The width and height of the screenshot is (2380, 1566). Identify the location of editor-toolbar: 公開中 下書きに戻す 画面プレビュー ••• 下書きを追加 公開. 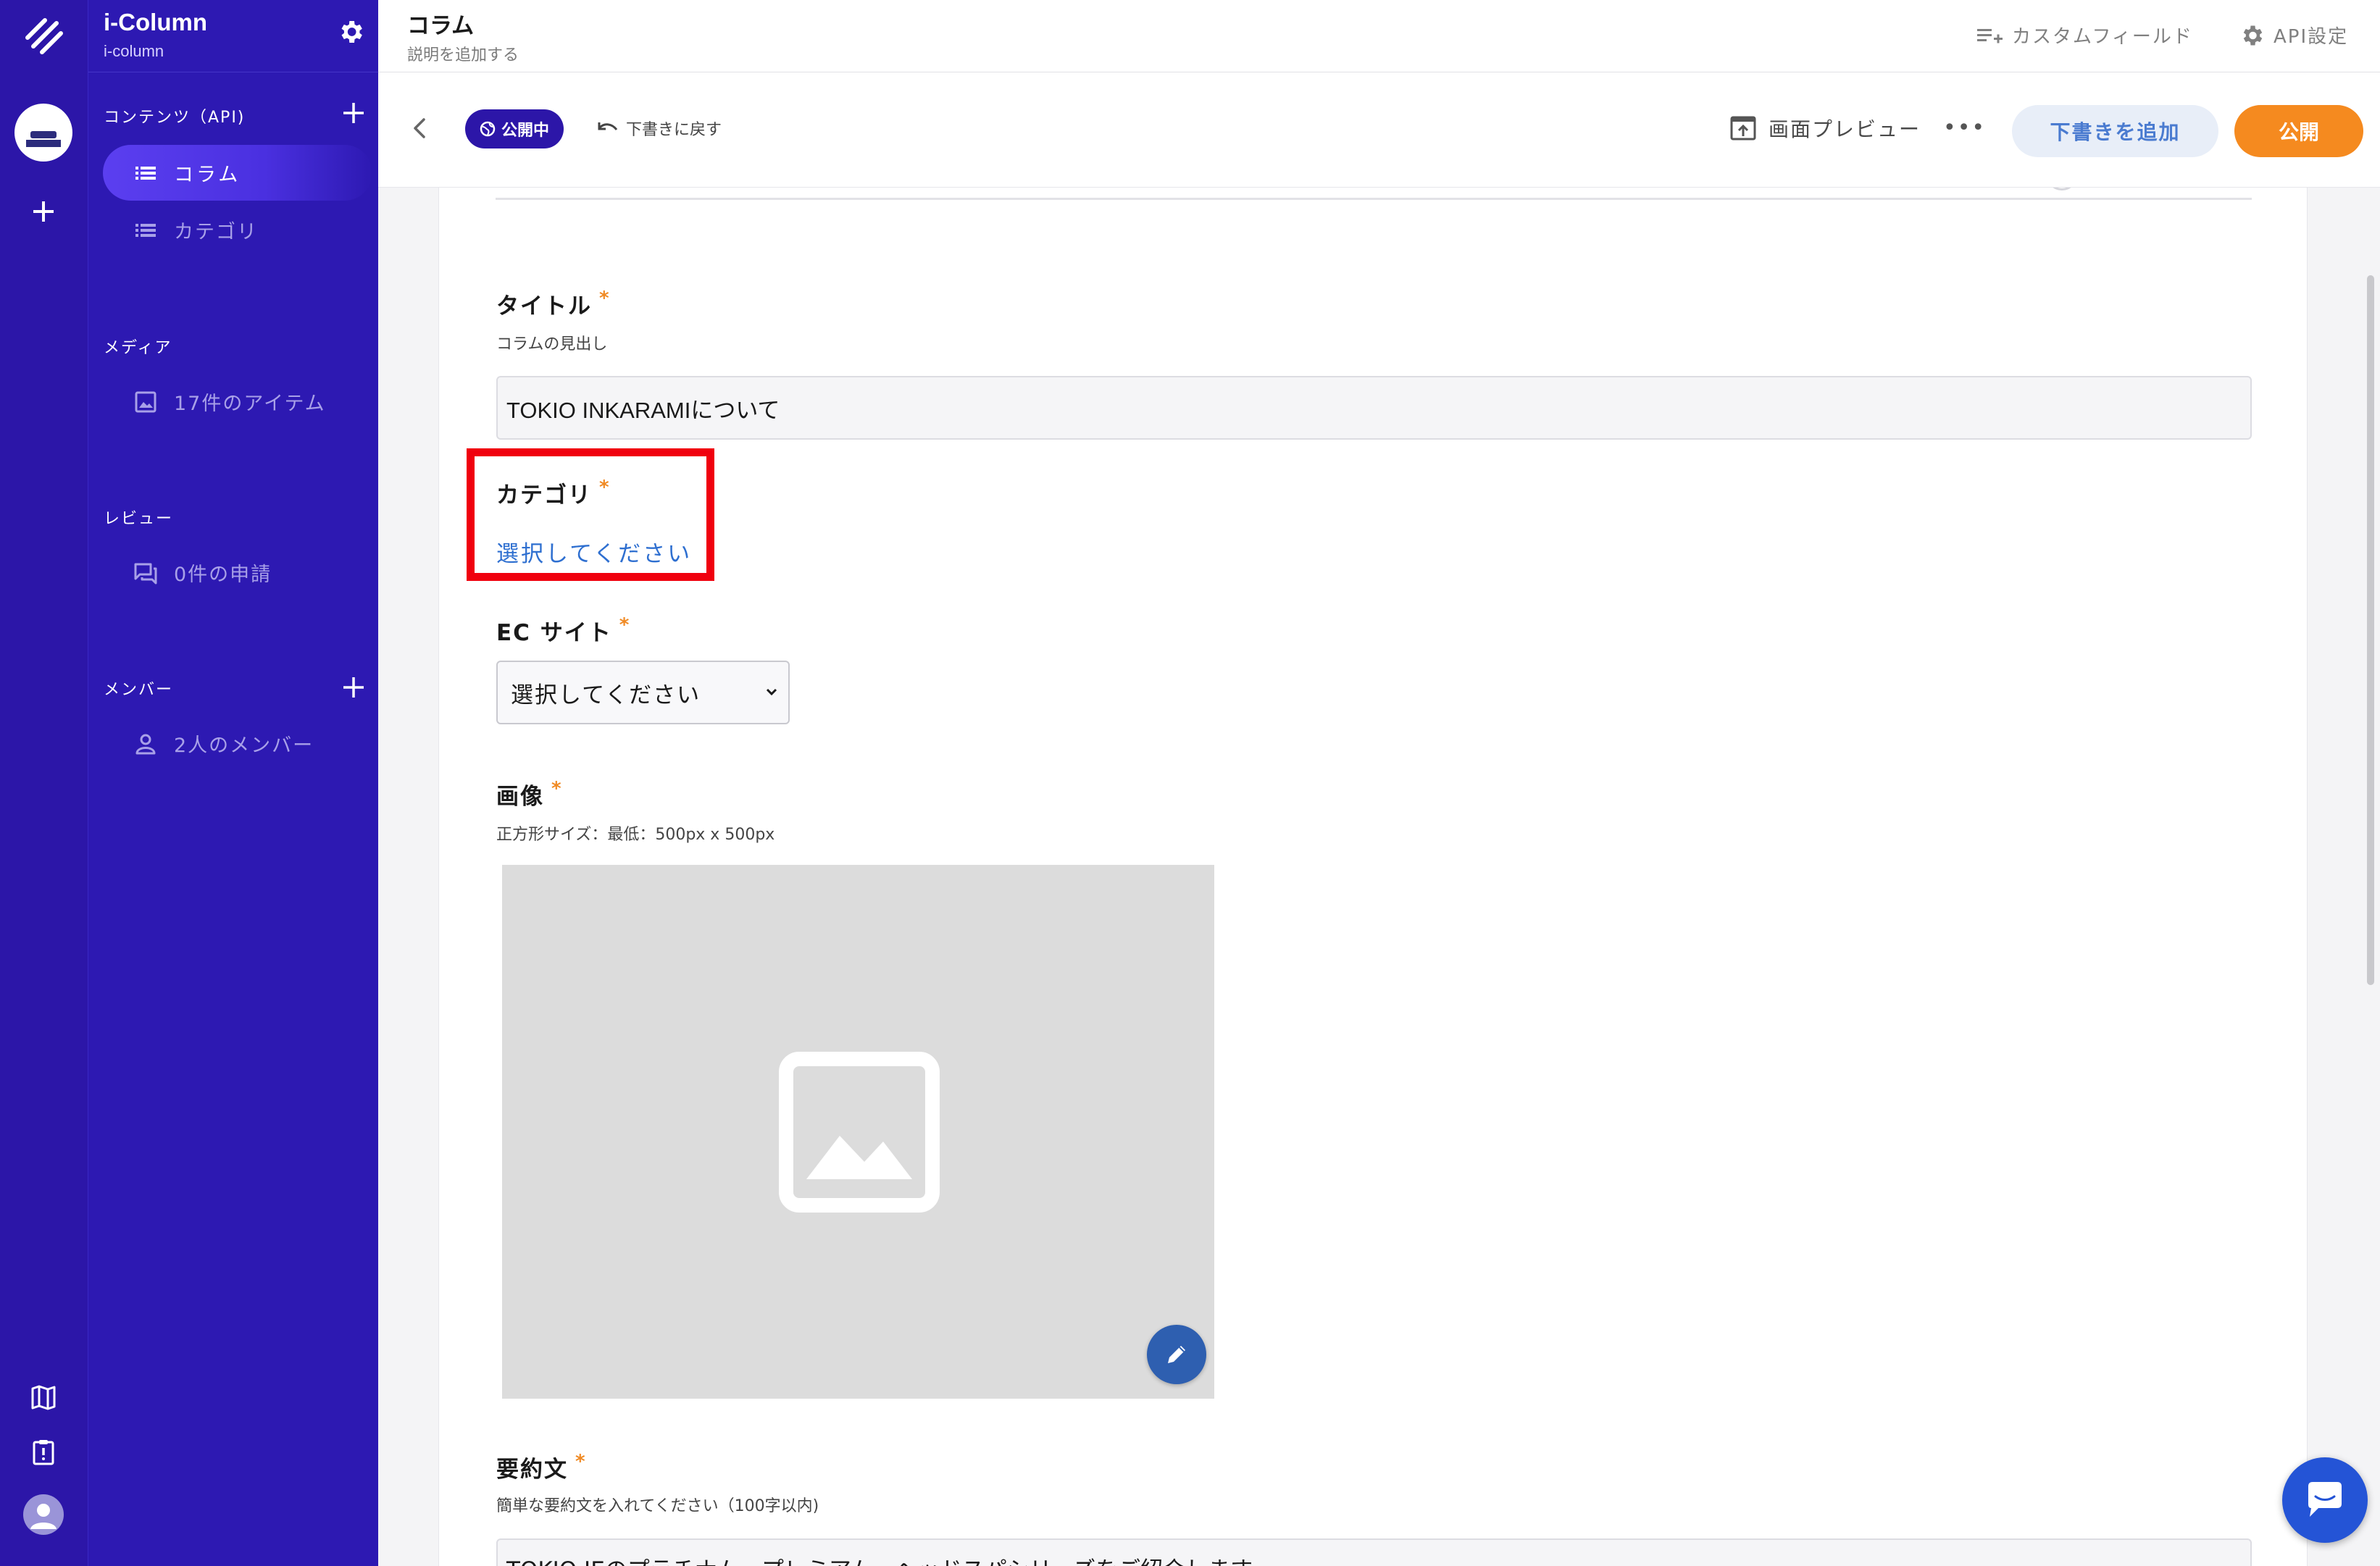
(1379, 130).